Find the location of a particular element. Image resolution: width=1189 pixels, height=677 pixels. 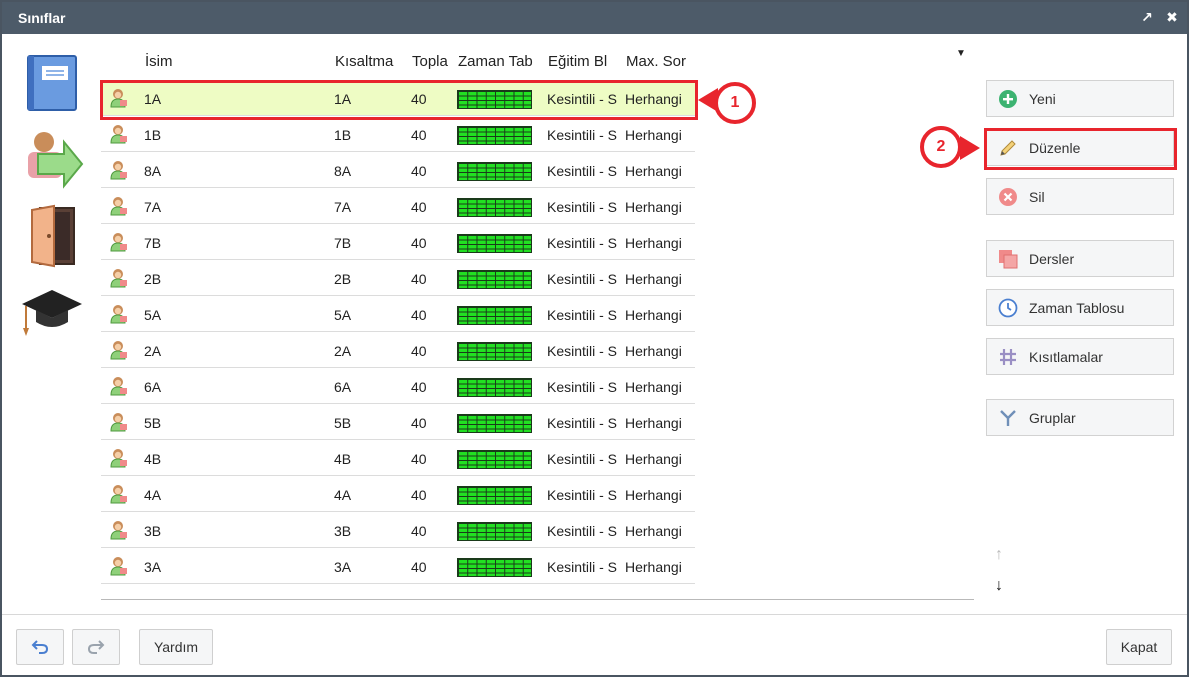

cell-name: 4A is located at coordinates (153, 495).